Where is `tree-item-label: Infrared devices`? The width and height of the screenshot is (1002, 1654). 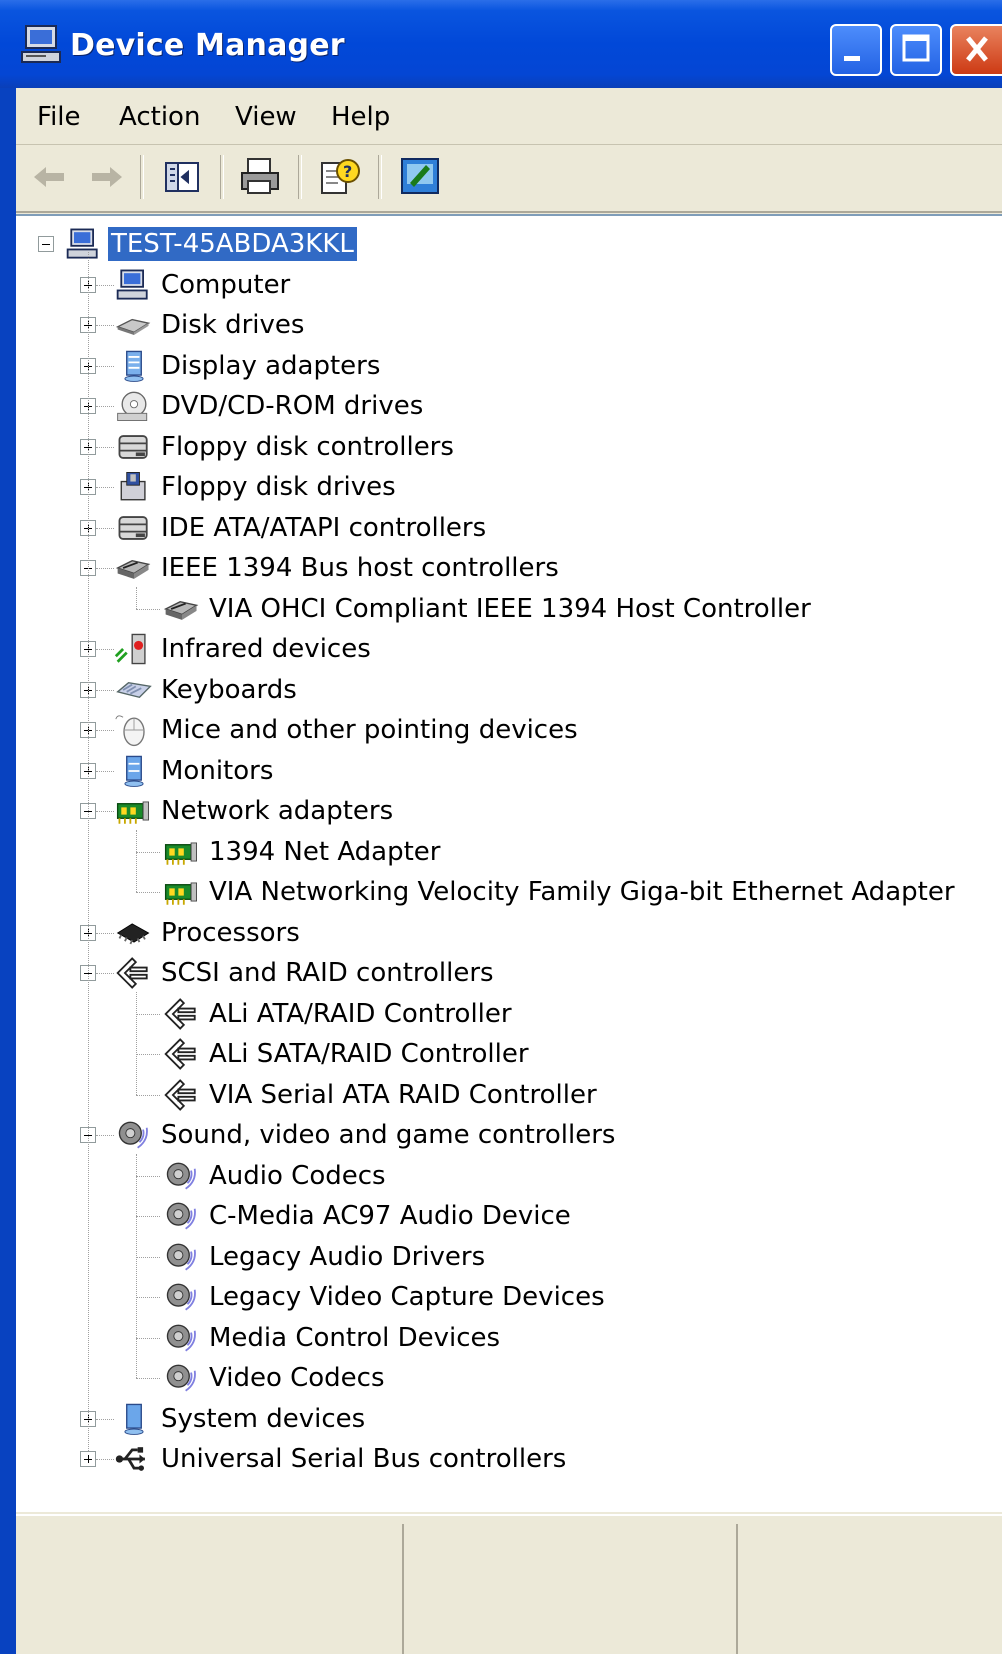
tree-item-label: Infrared devices is located at coordinates (266, 649).